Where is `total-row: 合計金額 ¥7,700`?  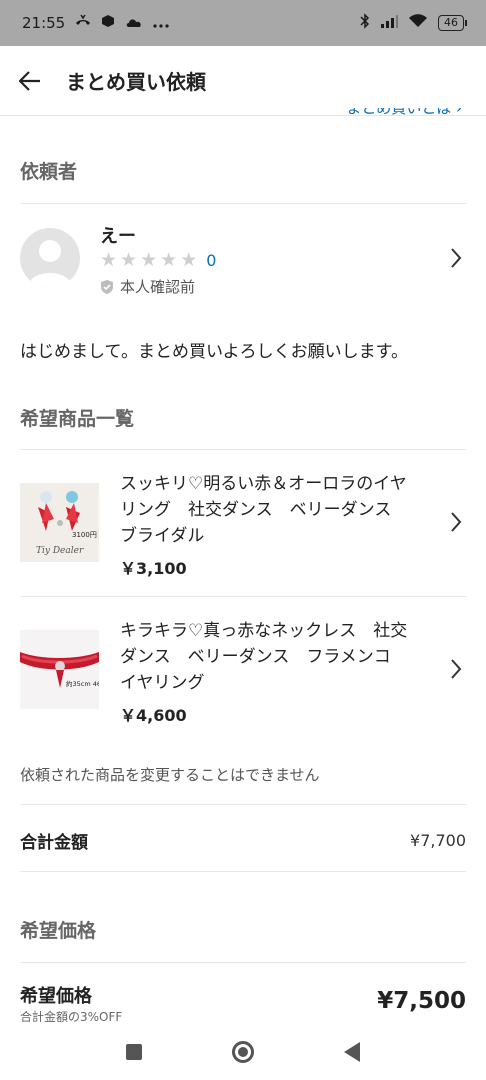
total-row: 合計金額 ¥7,700 is located at coordinates (243, 840).